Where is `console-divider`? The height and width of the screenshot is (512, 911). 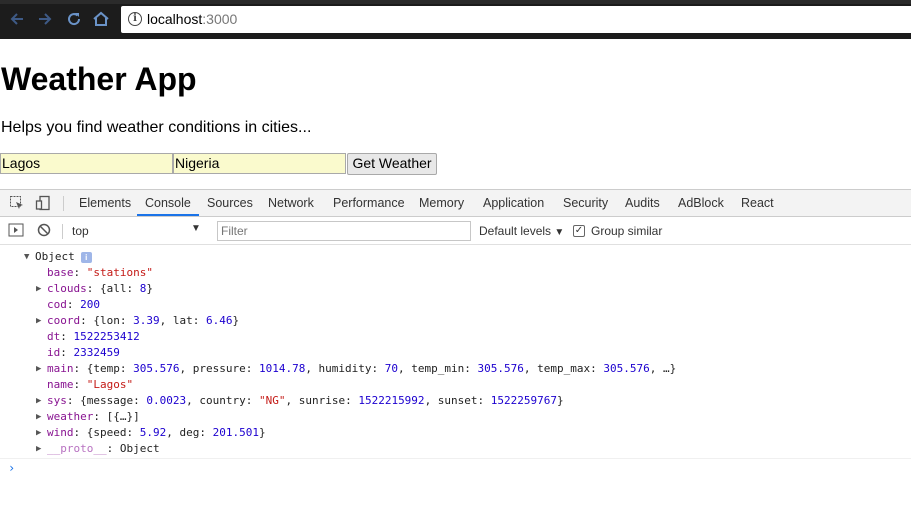 console-divider is located at coordinates (455, 458).